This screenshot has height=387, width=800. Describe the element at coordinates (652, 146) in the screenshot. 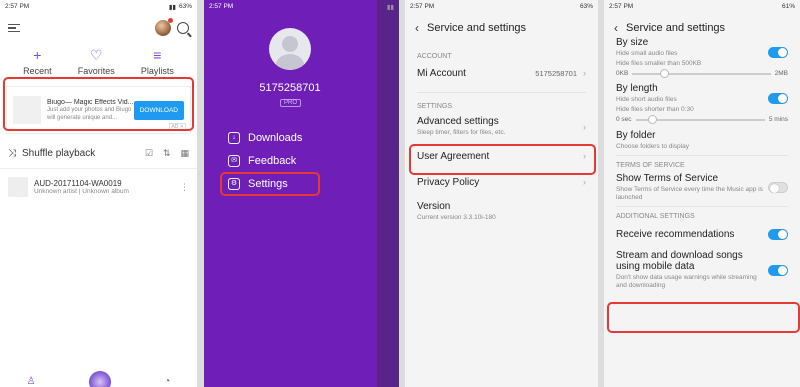

I see `row-subtitle: Choose folders to display` at that location.